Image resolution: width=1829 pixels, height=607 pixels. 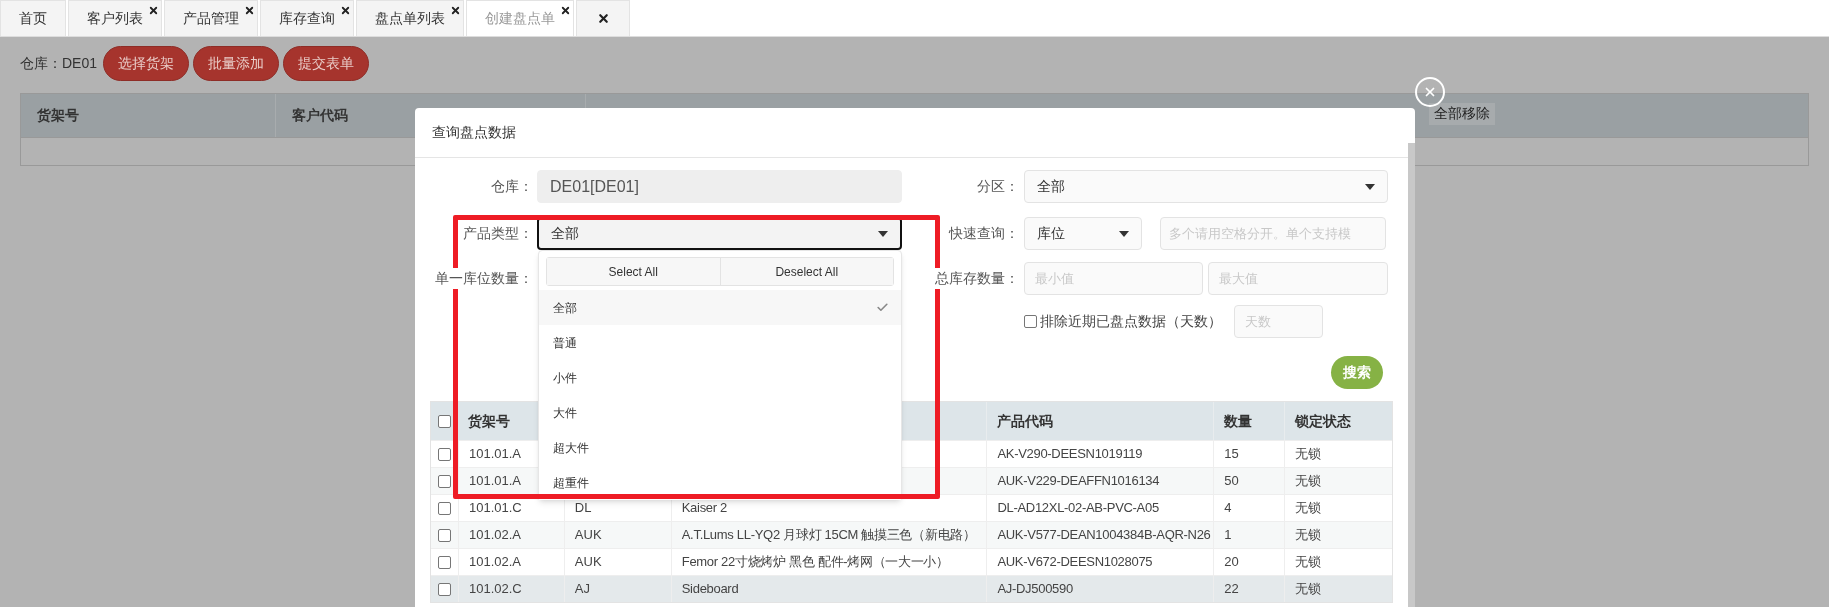 I want to click on column-header: 产品代码, so click(x=1025, y=421).